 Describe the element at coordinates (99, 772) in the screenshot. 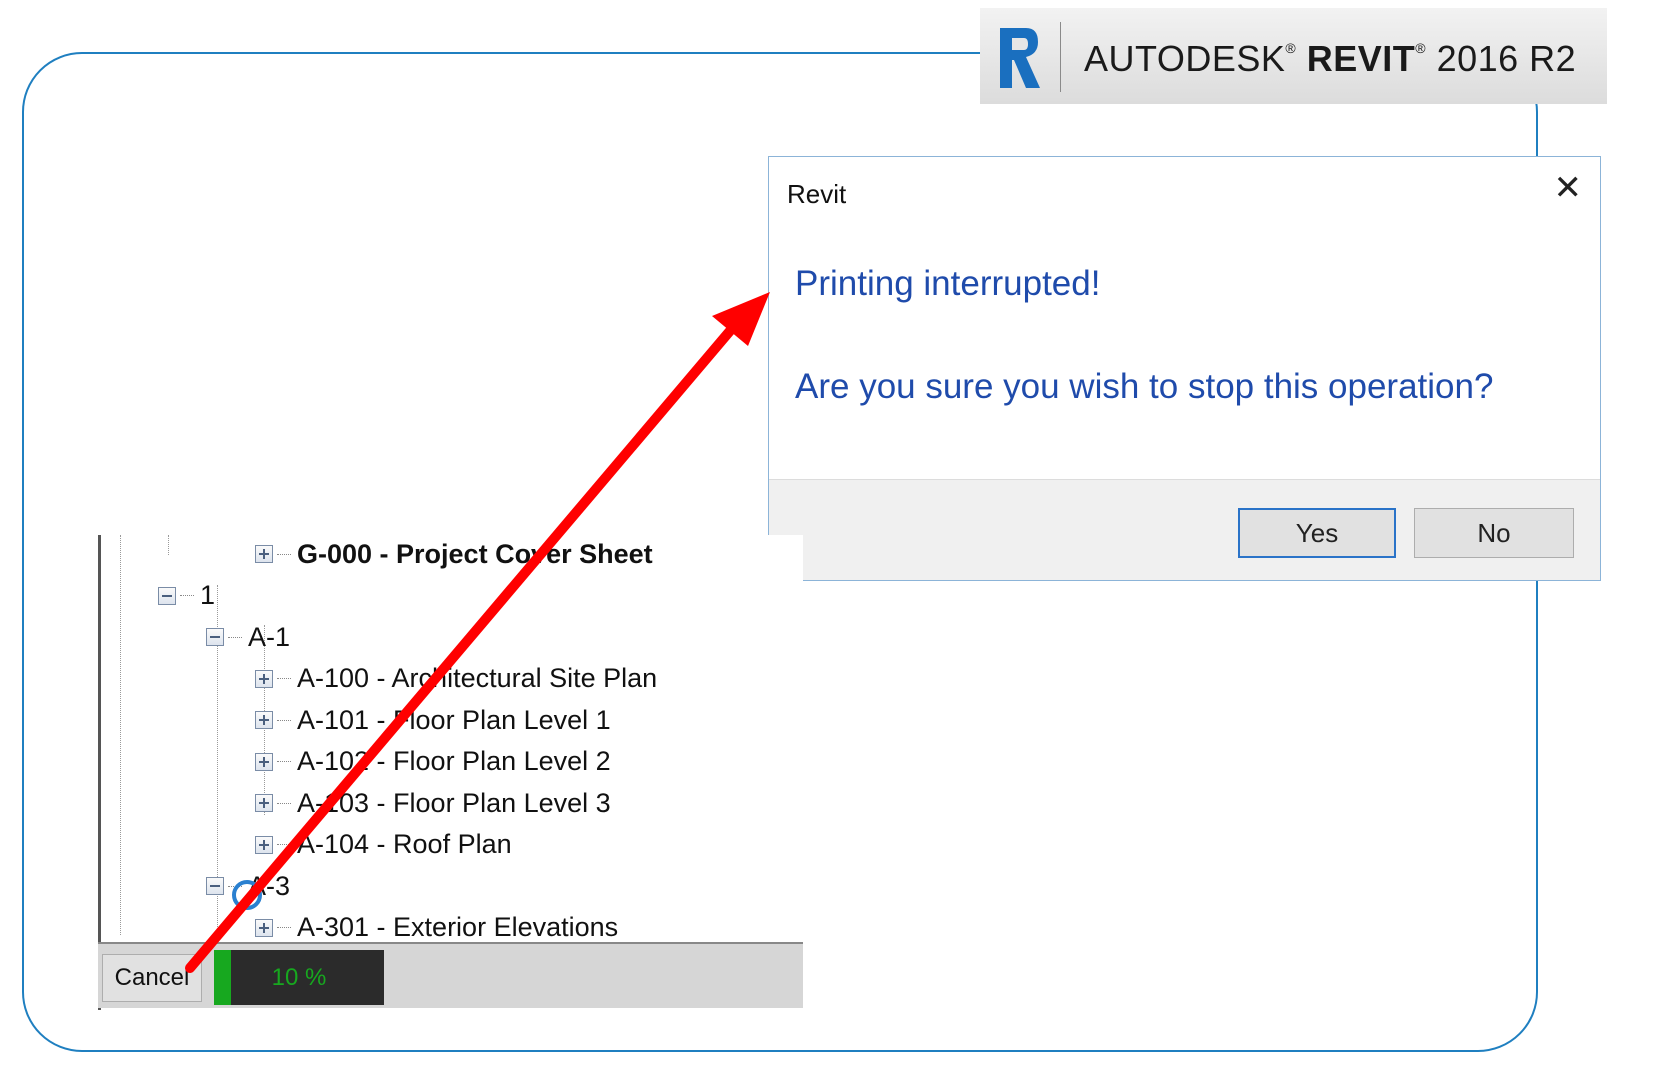

I see `tree-panel-border` at that location.